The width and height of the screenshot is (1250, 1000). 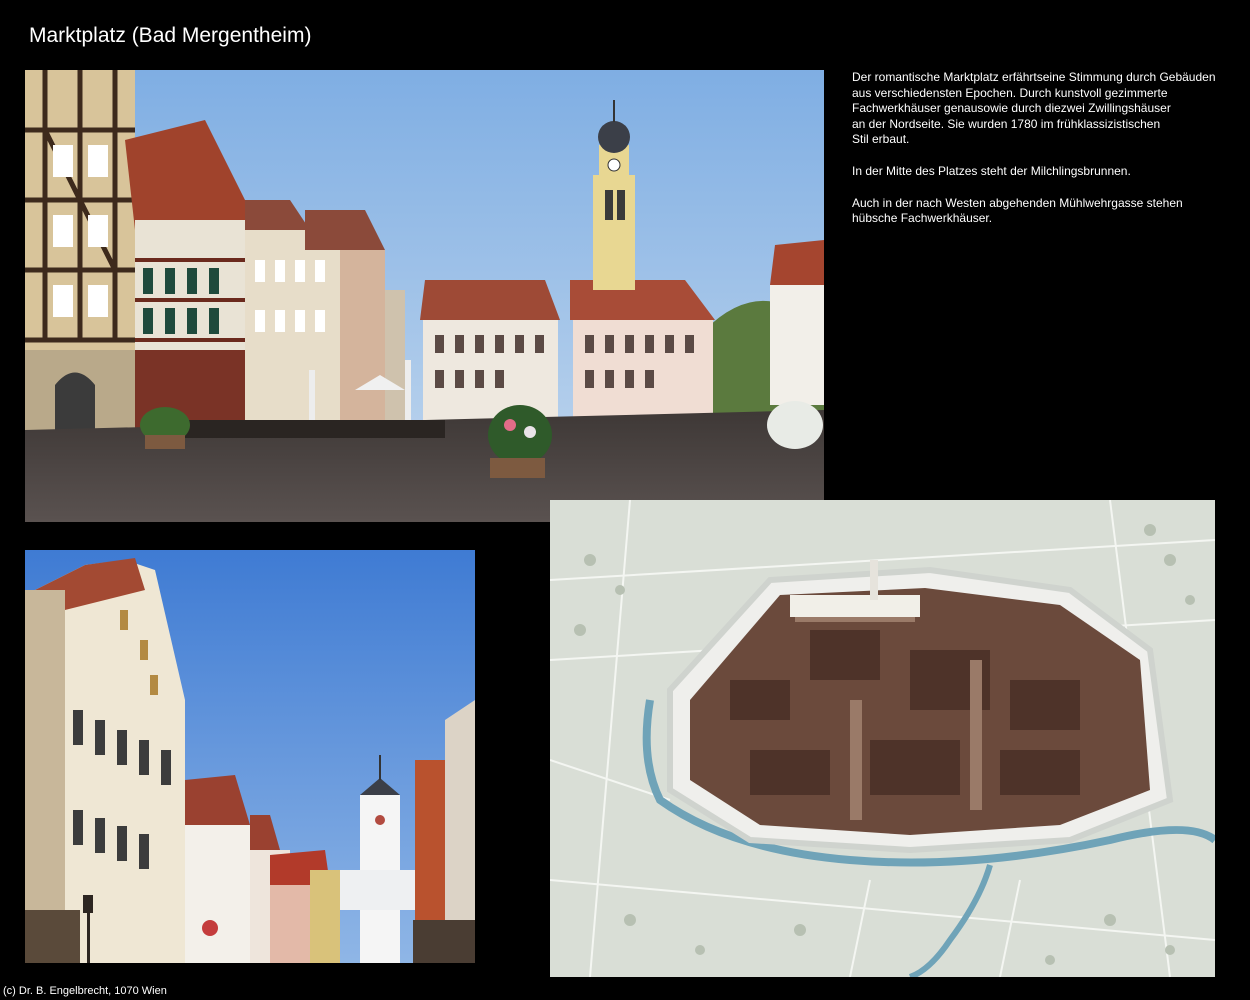 What do you see at coordinates (250, 756) in the screenshot?
I see `street-photo` at bounding box center [250, 756].